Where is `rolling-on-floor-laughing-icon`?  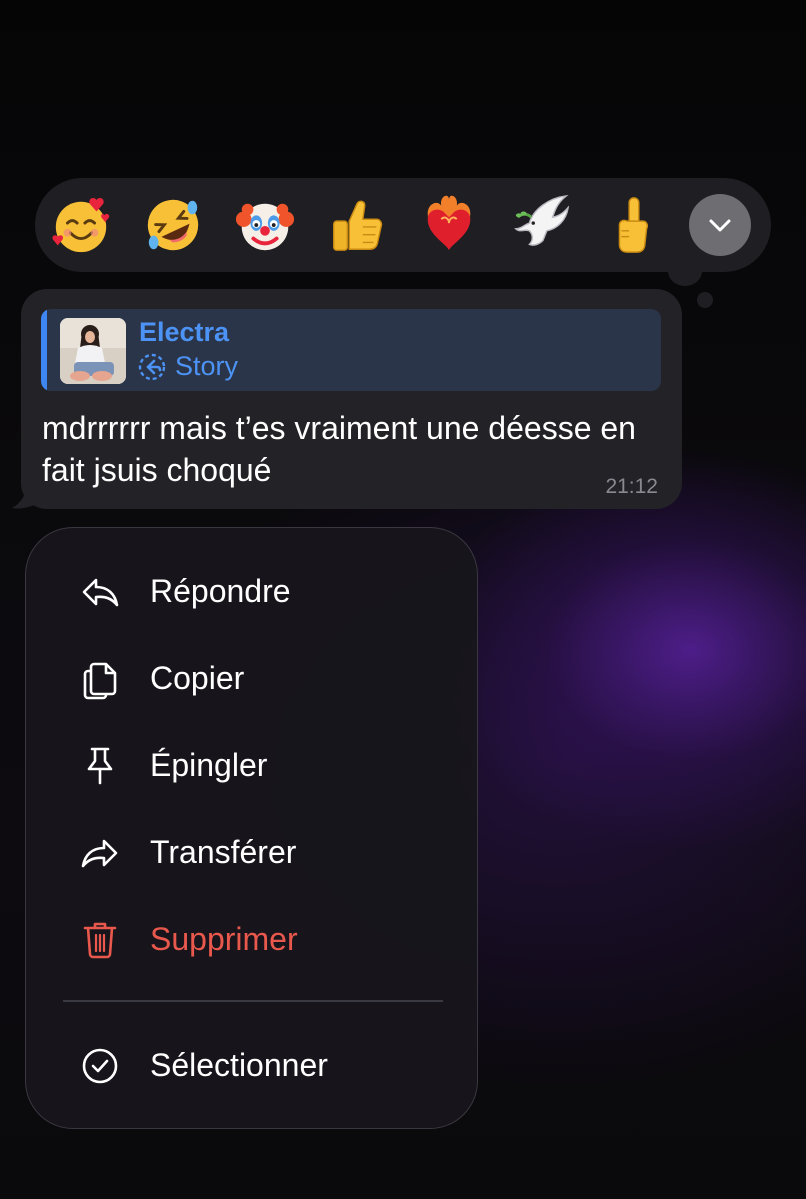
rolling-on-floor-laughing-icon is located at coordinates (173, 225).